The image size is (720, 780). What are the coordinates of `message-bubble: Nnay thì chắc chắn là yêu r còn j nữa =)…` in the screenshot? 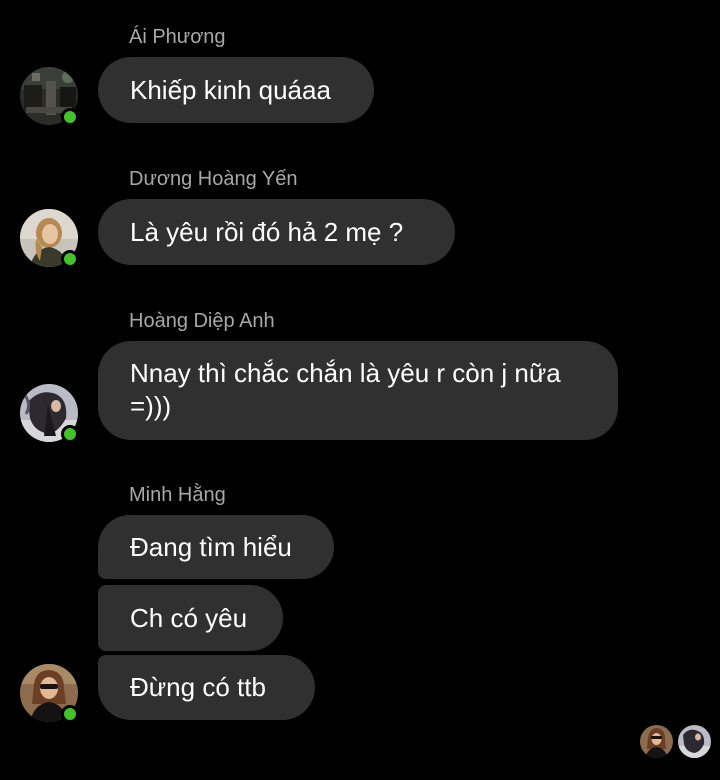 It's located at (358, 390).